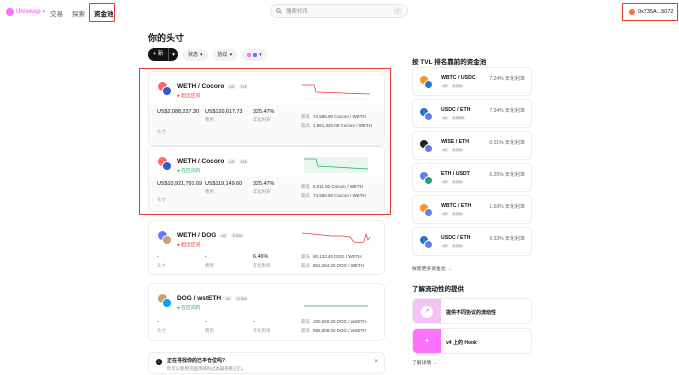  Describe the element at coordinates (159, 362) in the screenshot. I see `info-icon: i` at that location.